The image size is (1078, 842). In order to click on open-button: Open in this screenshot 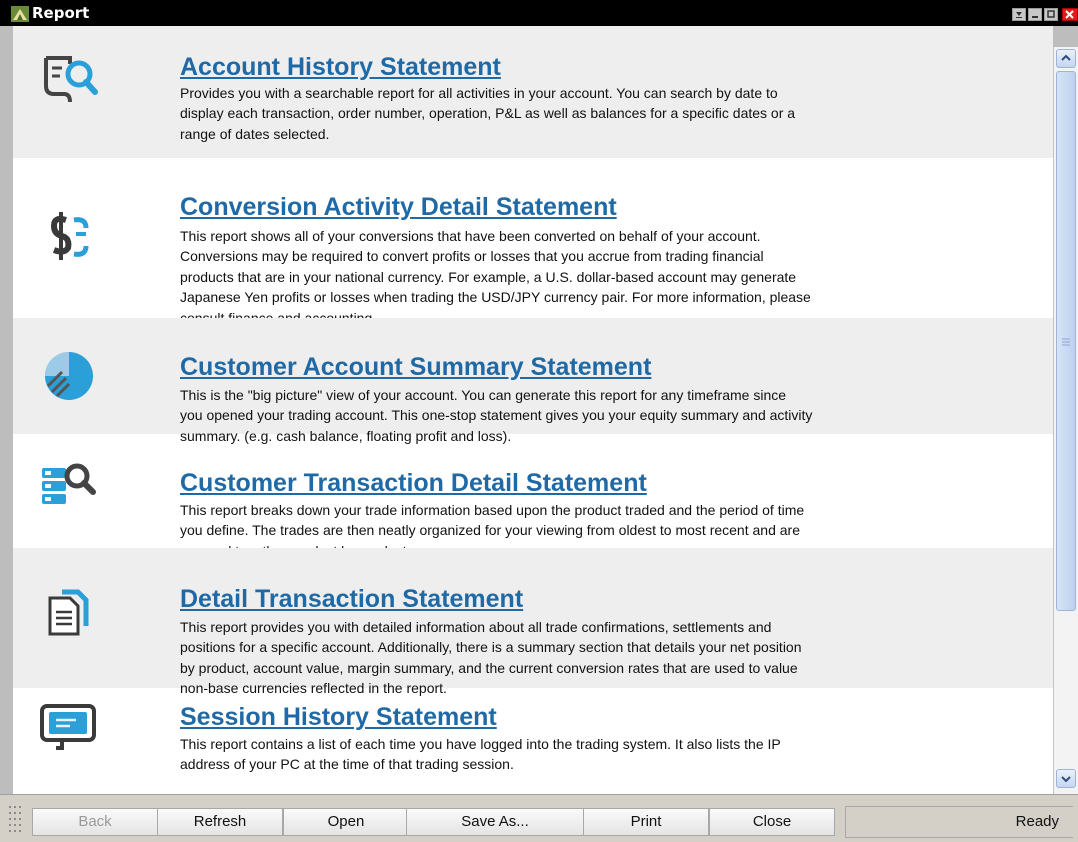, I will do `click(346, 822)`.